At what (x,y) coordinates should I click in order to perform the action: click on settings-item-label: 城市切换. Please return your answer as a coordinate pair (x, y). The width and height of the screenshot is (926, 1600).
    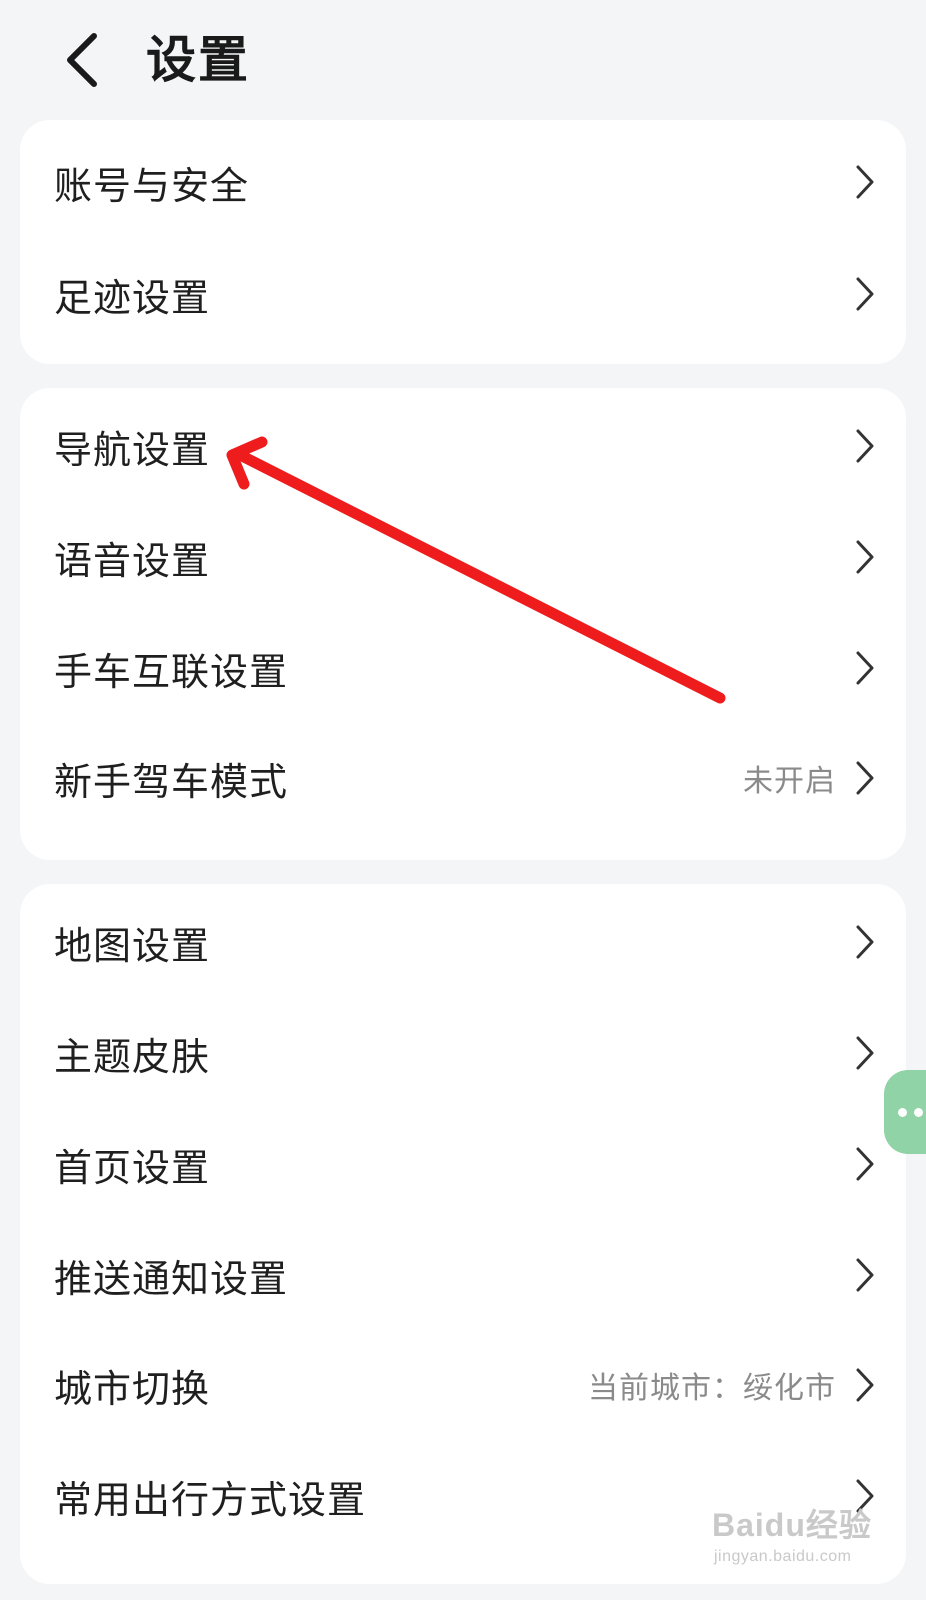
    Looking at the image, I should click on (132, 1388).